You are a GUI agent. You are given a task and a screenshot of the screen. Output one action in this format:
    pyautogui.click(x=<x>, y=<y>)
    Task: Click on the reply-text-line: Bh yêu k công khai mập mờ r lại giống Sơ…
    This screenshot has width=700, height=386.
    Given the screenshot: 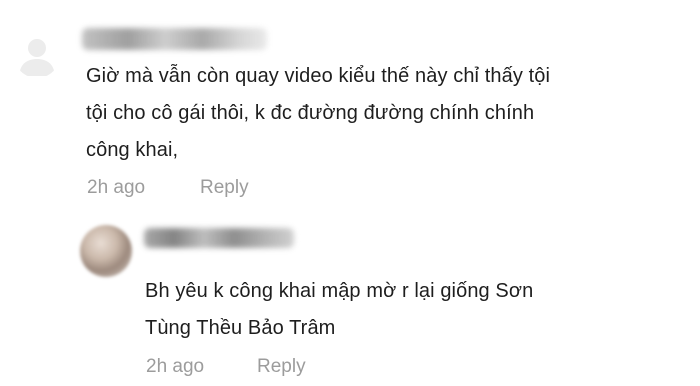 What is the action you would take?
    pyautogui.click(x=339, y=291)
    